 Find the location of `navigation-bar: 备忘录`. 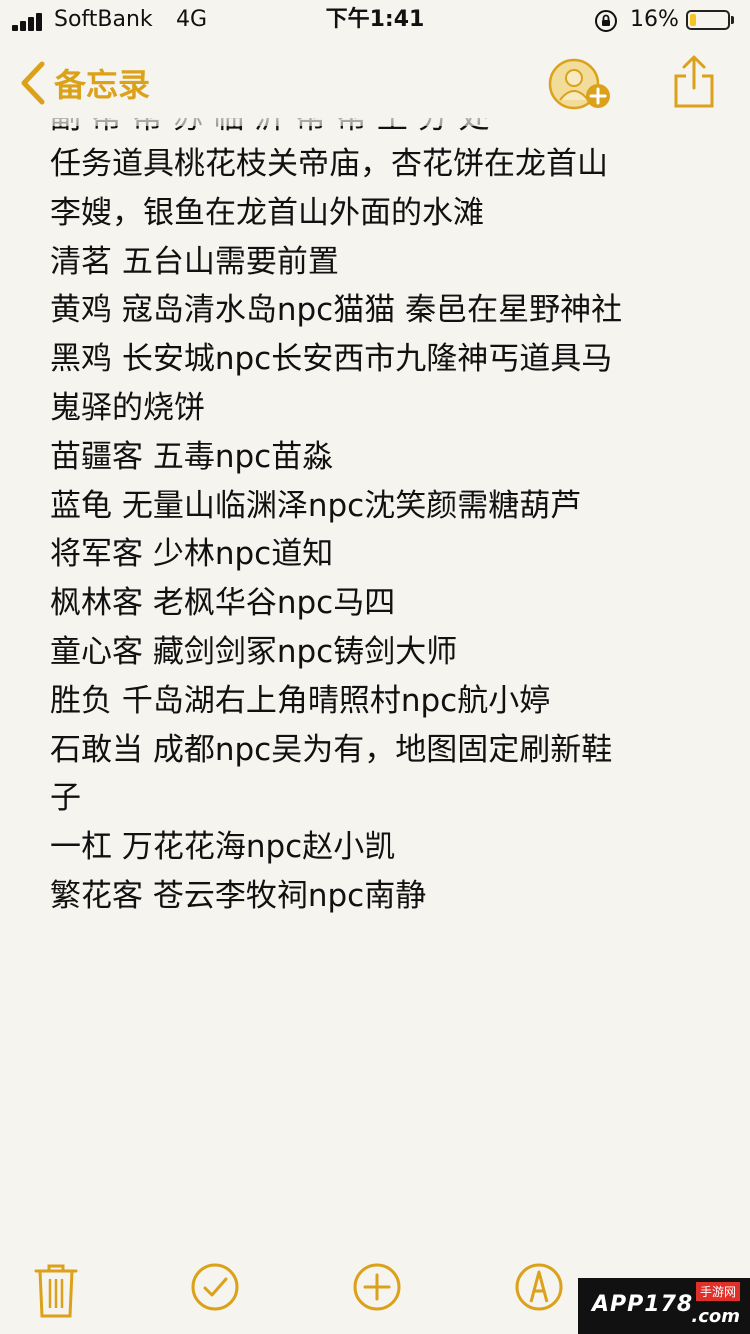

navigation-bar: 备忘录 is located at coordinates (375, 83).